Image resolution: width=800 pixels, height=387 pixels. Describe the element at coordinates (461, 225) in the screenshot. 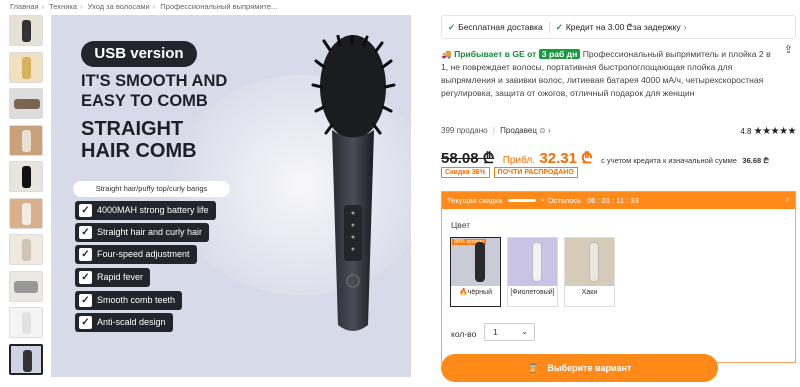

I see `color-label: Цвет` at that location.